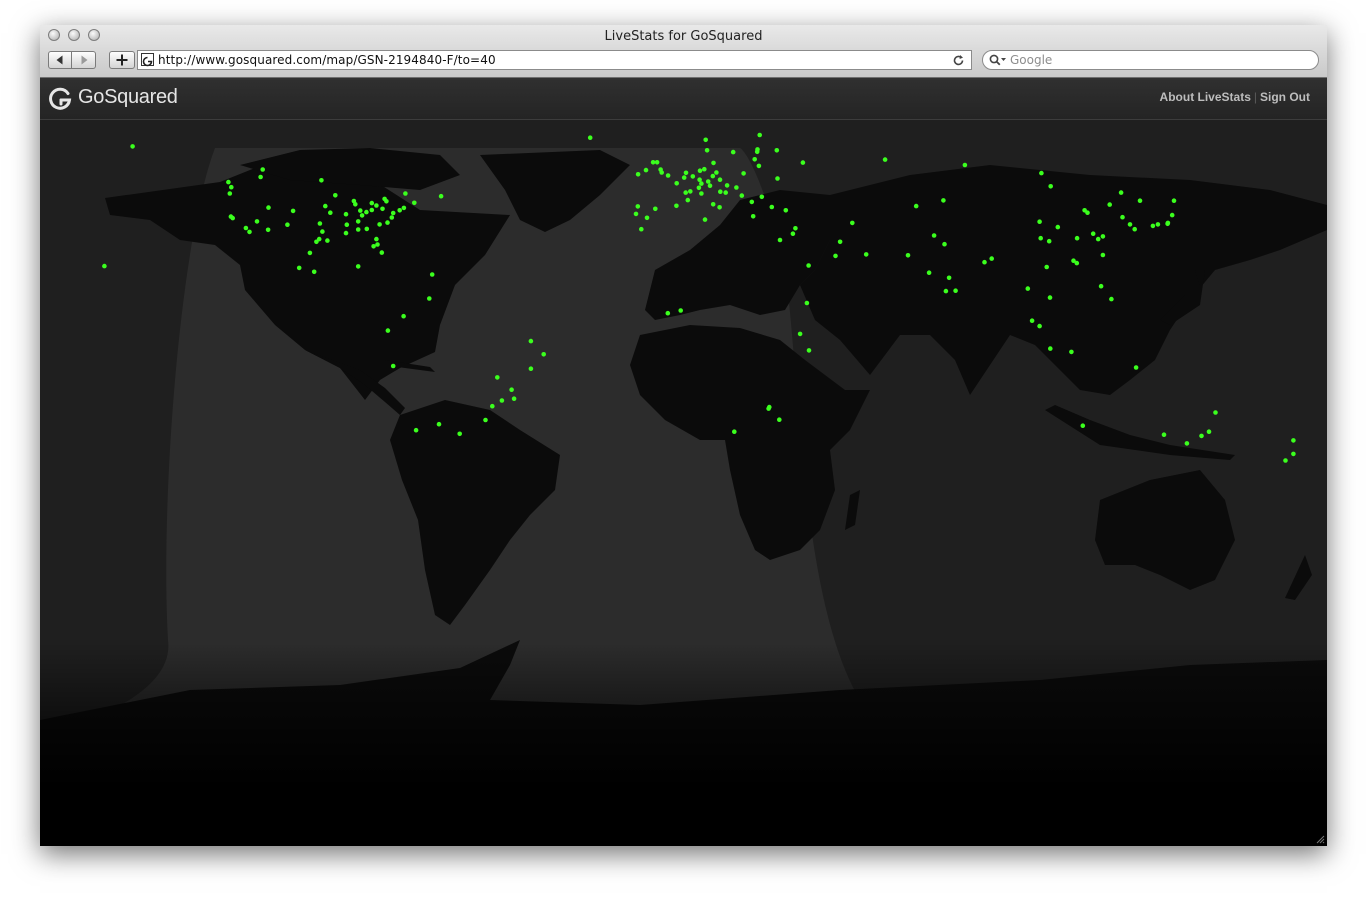 This screenshot has height=901, width=1367. I want to click on back-button, so click(60, 60).